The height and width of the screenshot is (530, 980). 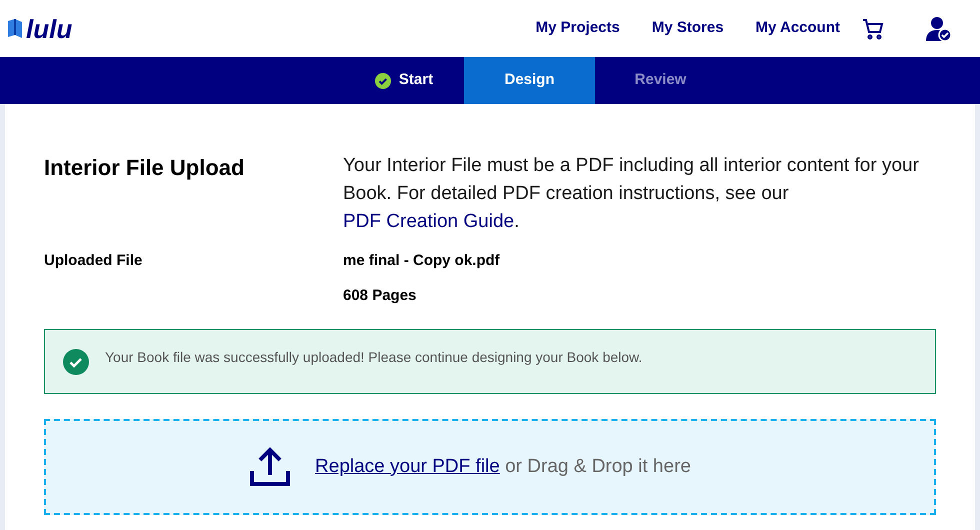 What do you see at coordinates (631, 194) in the screenshot?
I see `description: Your Interior File must be a PDF including all interior content for your Book. For detailed PDF creation instructions, see our PDF Creation Guide.` at bounding box center [631, 194].